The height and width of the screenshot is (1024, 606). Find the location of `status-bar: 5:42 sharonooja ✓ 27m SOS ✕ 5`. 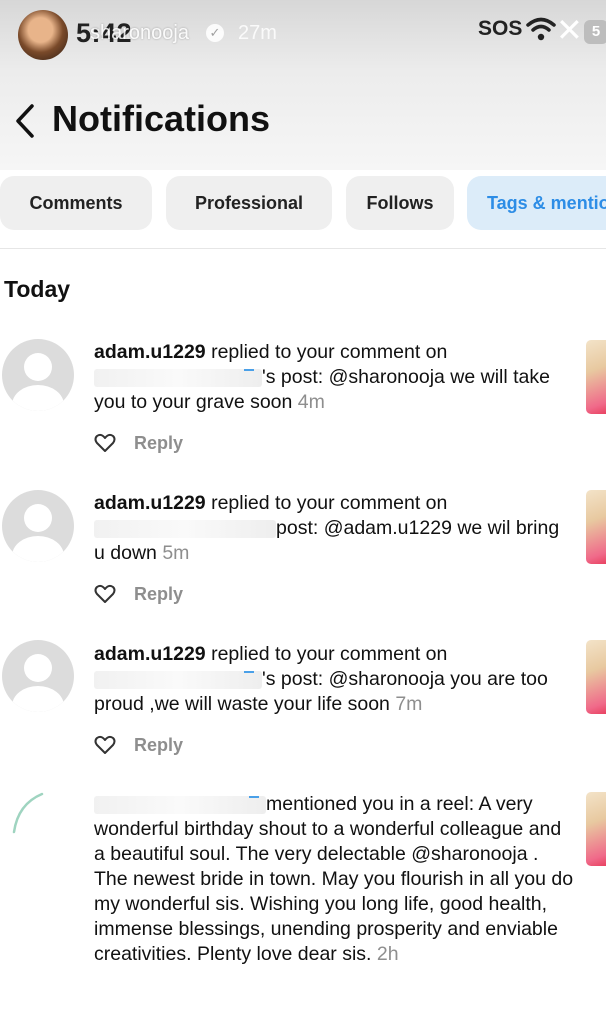

status-bar: 5:42 sharonooja ✓ 27m SOS ✕ 5 is located at coordinates (303, 35).